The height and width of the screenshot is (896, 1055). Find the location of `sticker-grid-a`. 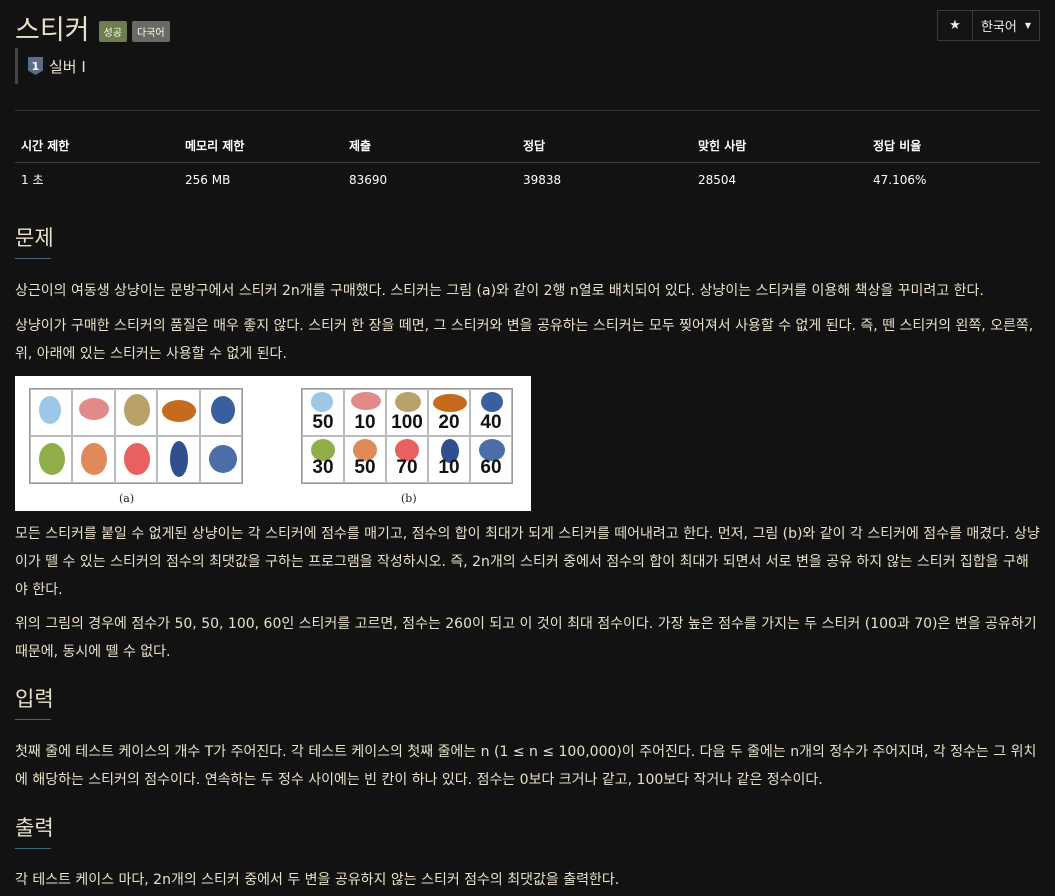

sticker-grid-a is located at coordinates (136, 436).